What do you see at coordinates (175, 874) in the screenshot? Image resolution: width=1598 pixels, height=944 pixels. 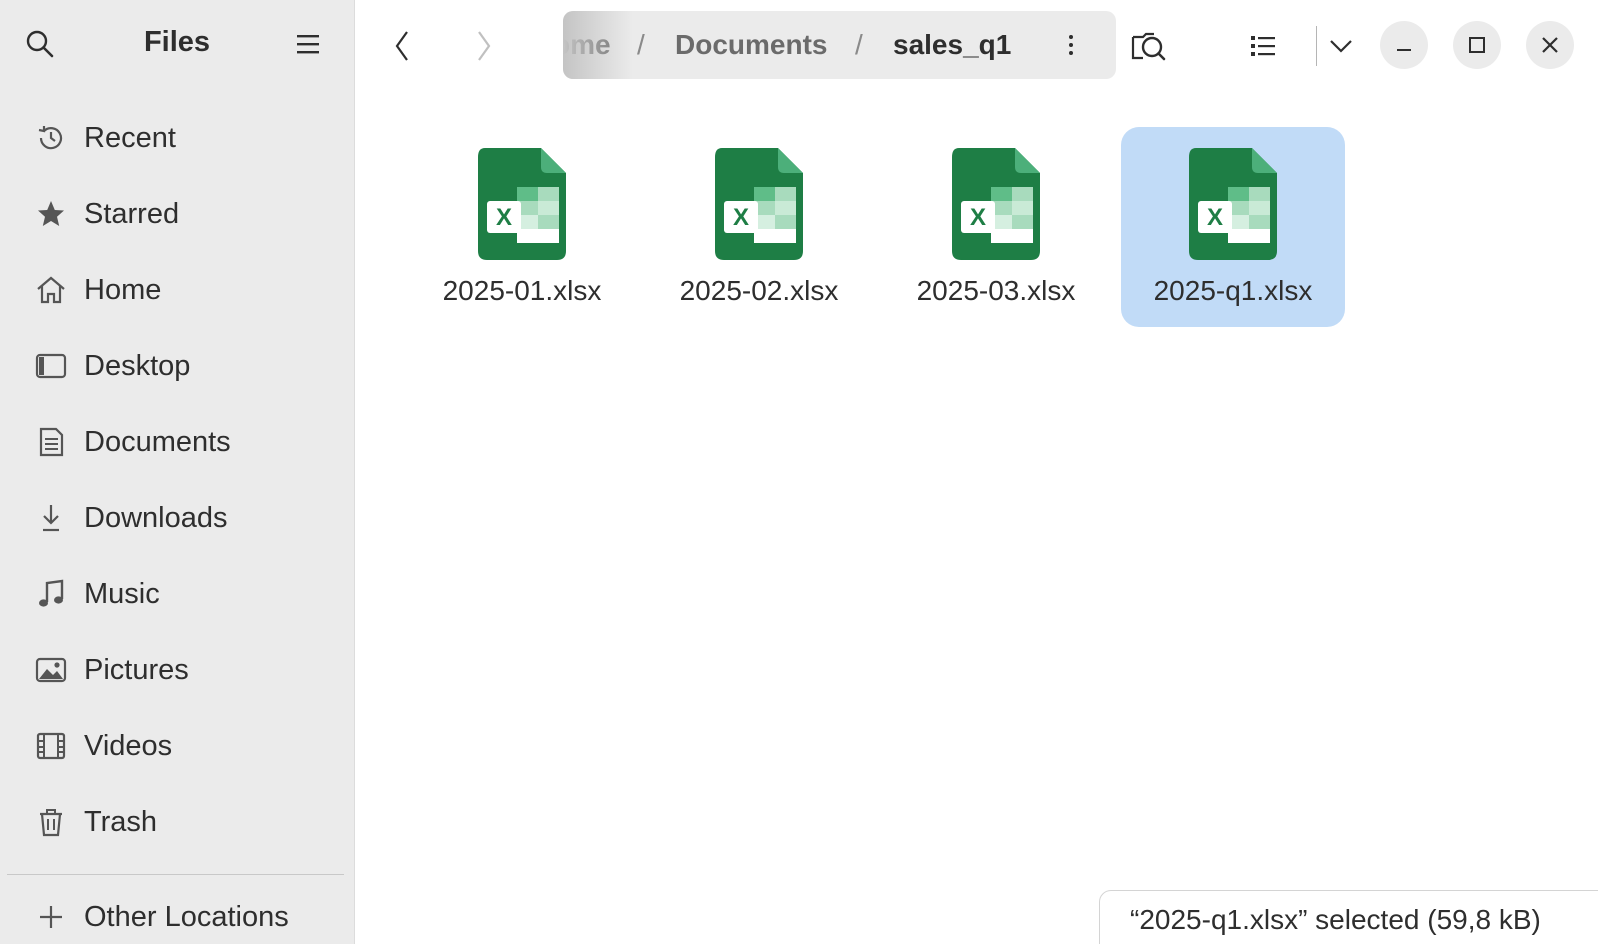 I see `sidebar-separator` at bounding box center [175, 874].